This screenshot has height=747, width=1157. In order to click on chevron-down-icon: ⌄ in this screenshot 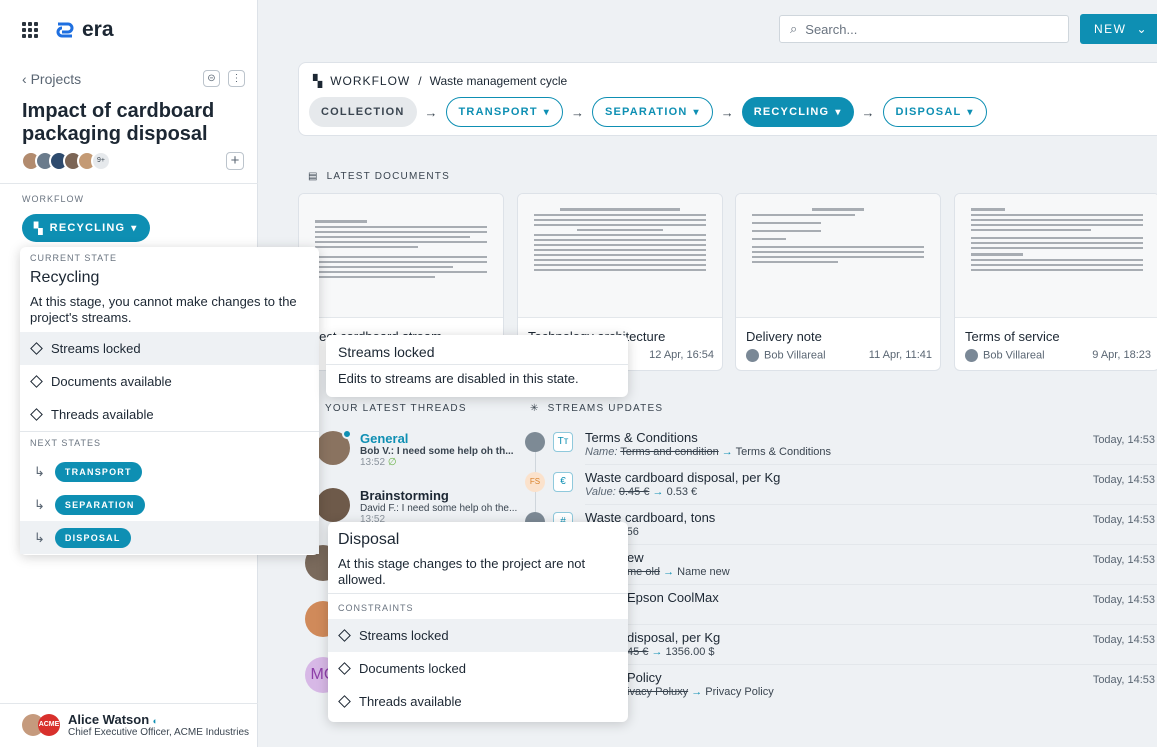, I will do `click(1142, 29)`.